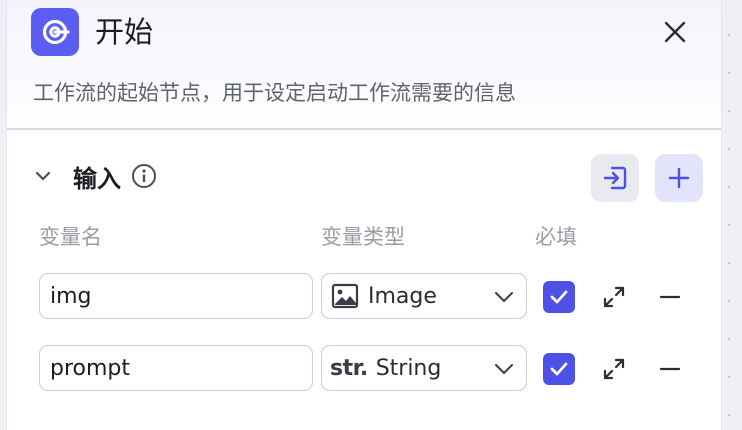 The width and height of the screenshot is (742, 430). Describe the element at coordinates (364, 129) in the screenshot. I see `section-divider` at that location.